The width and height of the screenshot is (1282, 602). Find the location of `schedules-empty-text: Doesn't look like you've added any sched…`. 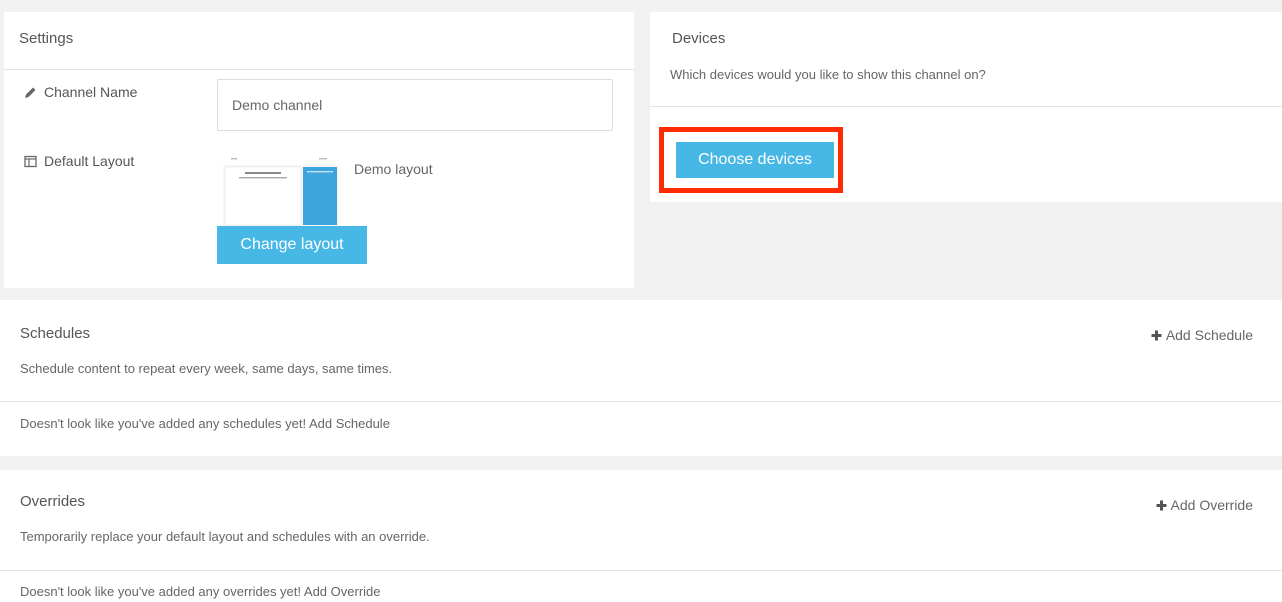

schedules-empty-text: Doesn't look like you've added any sched… is located at coordinates (205, 423).